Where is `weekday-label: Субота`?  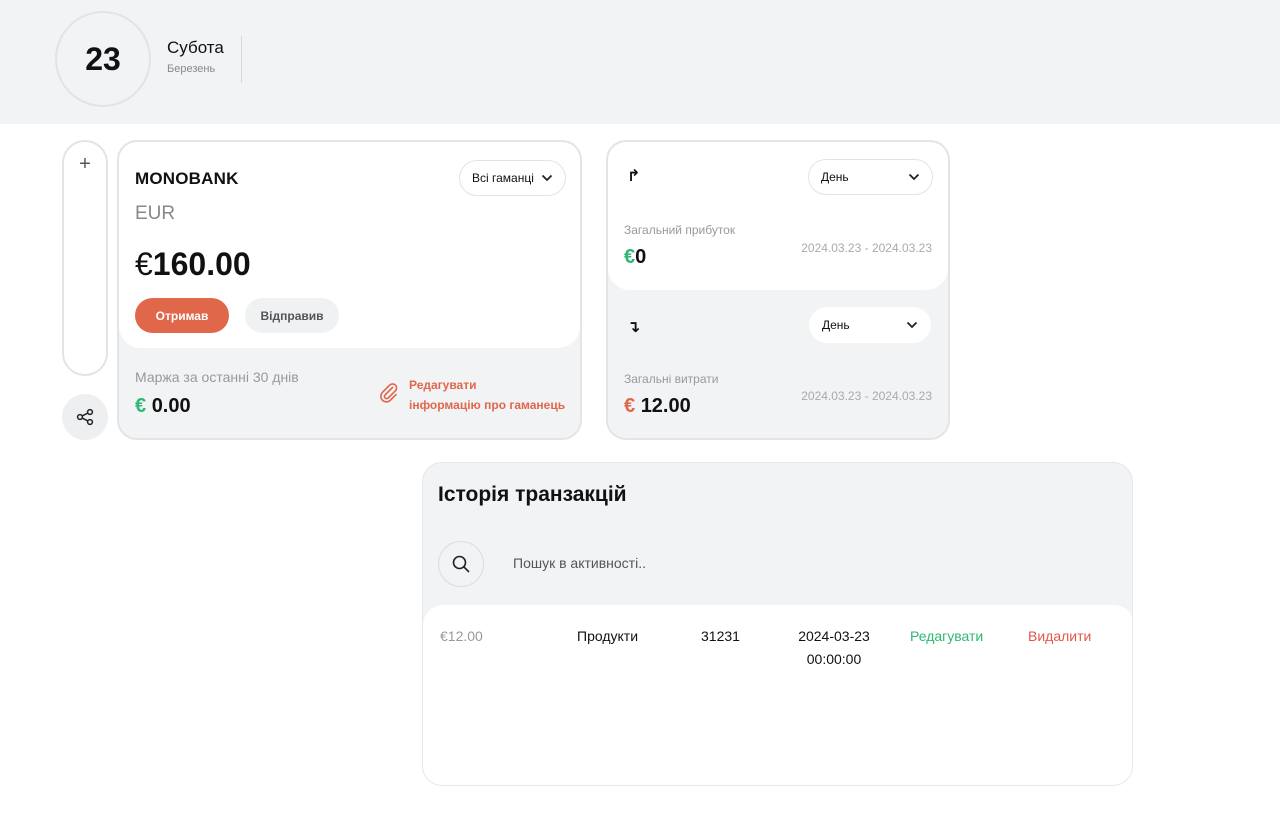 weekday-label: Субота is located at coordinates (195, 47).